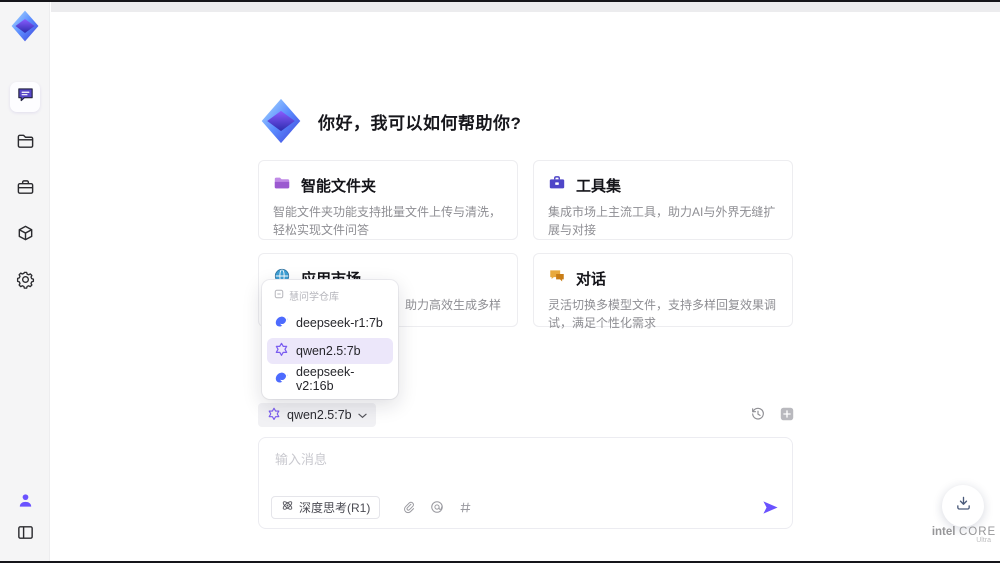 This screenshot has height=563, width=1000. Describe the element at coordinates (599, 186) in the screenshot. I see `card-title: 工具集` at that location.